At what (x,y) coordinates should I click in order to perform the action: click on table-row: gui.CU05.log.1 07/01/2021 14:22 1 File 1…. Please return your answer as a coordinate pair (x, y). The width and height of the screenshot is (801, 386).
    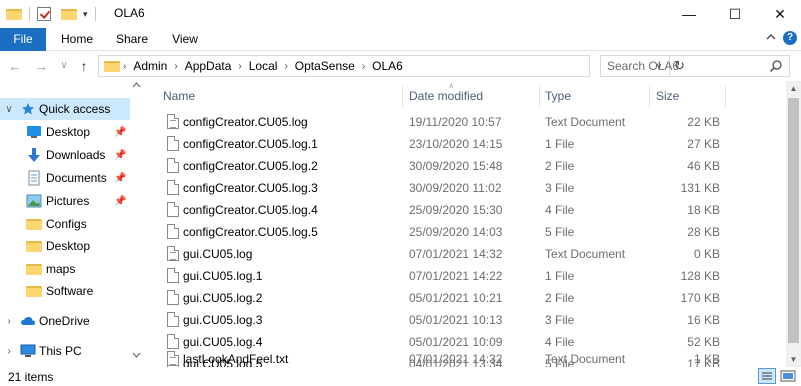
    Looking at the image, I should click on (464, 276).